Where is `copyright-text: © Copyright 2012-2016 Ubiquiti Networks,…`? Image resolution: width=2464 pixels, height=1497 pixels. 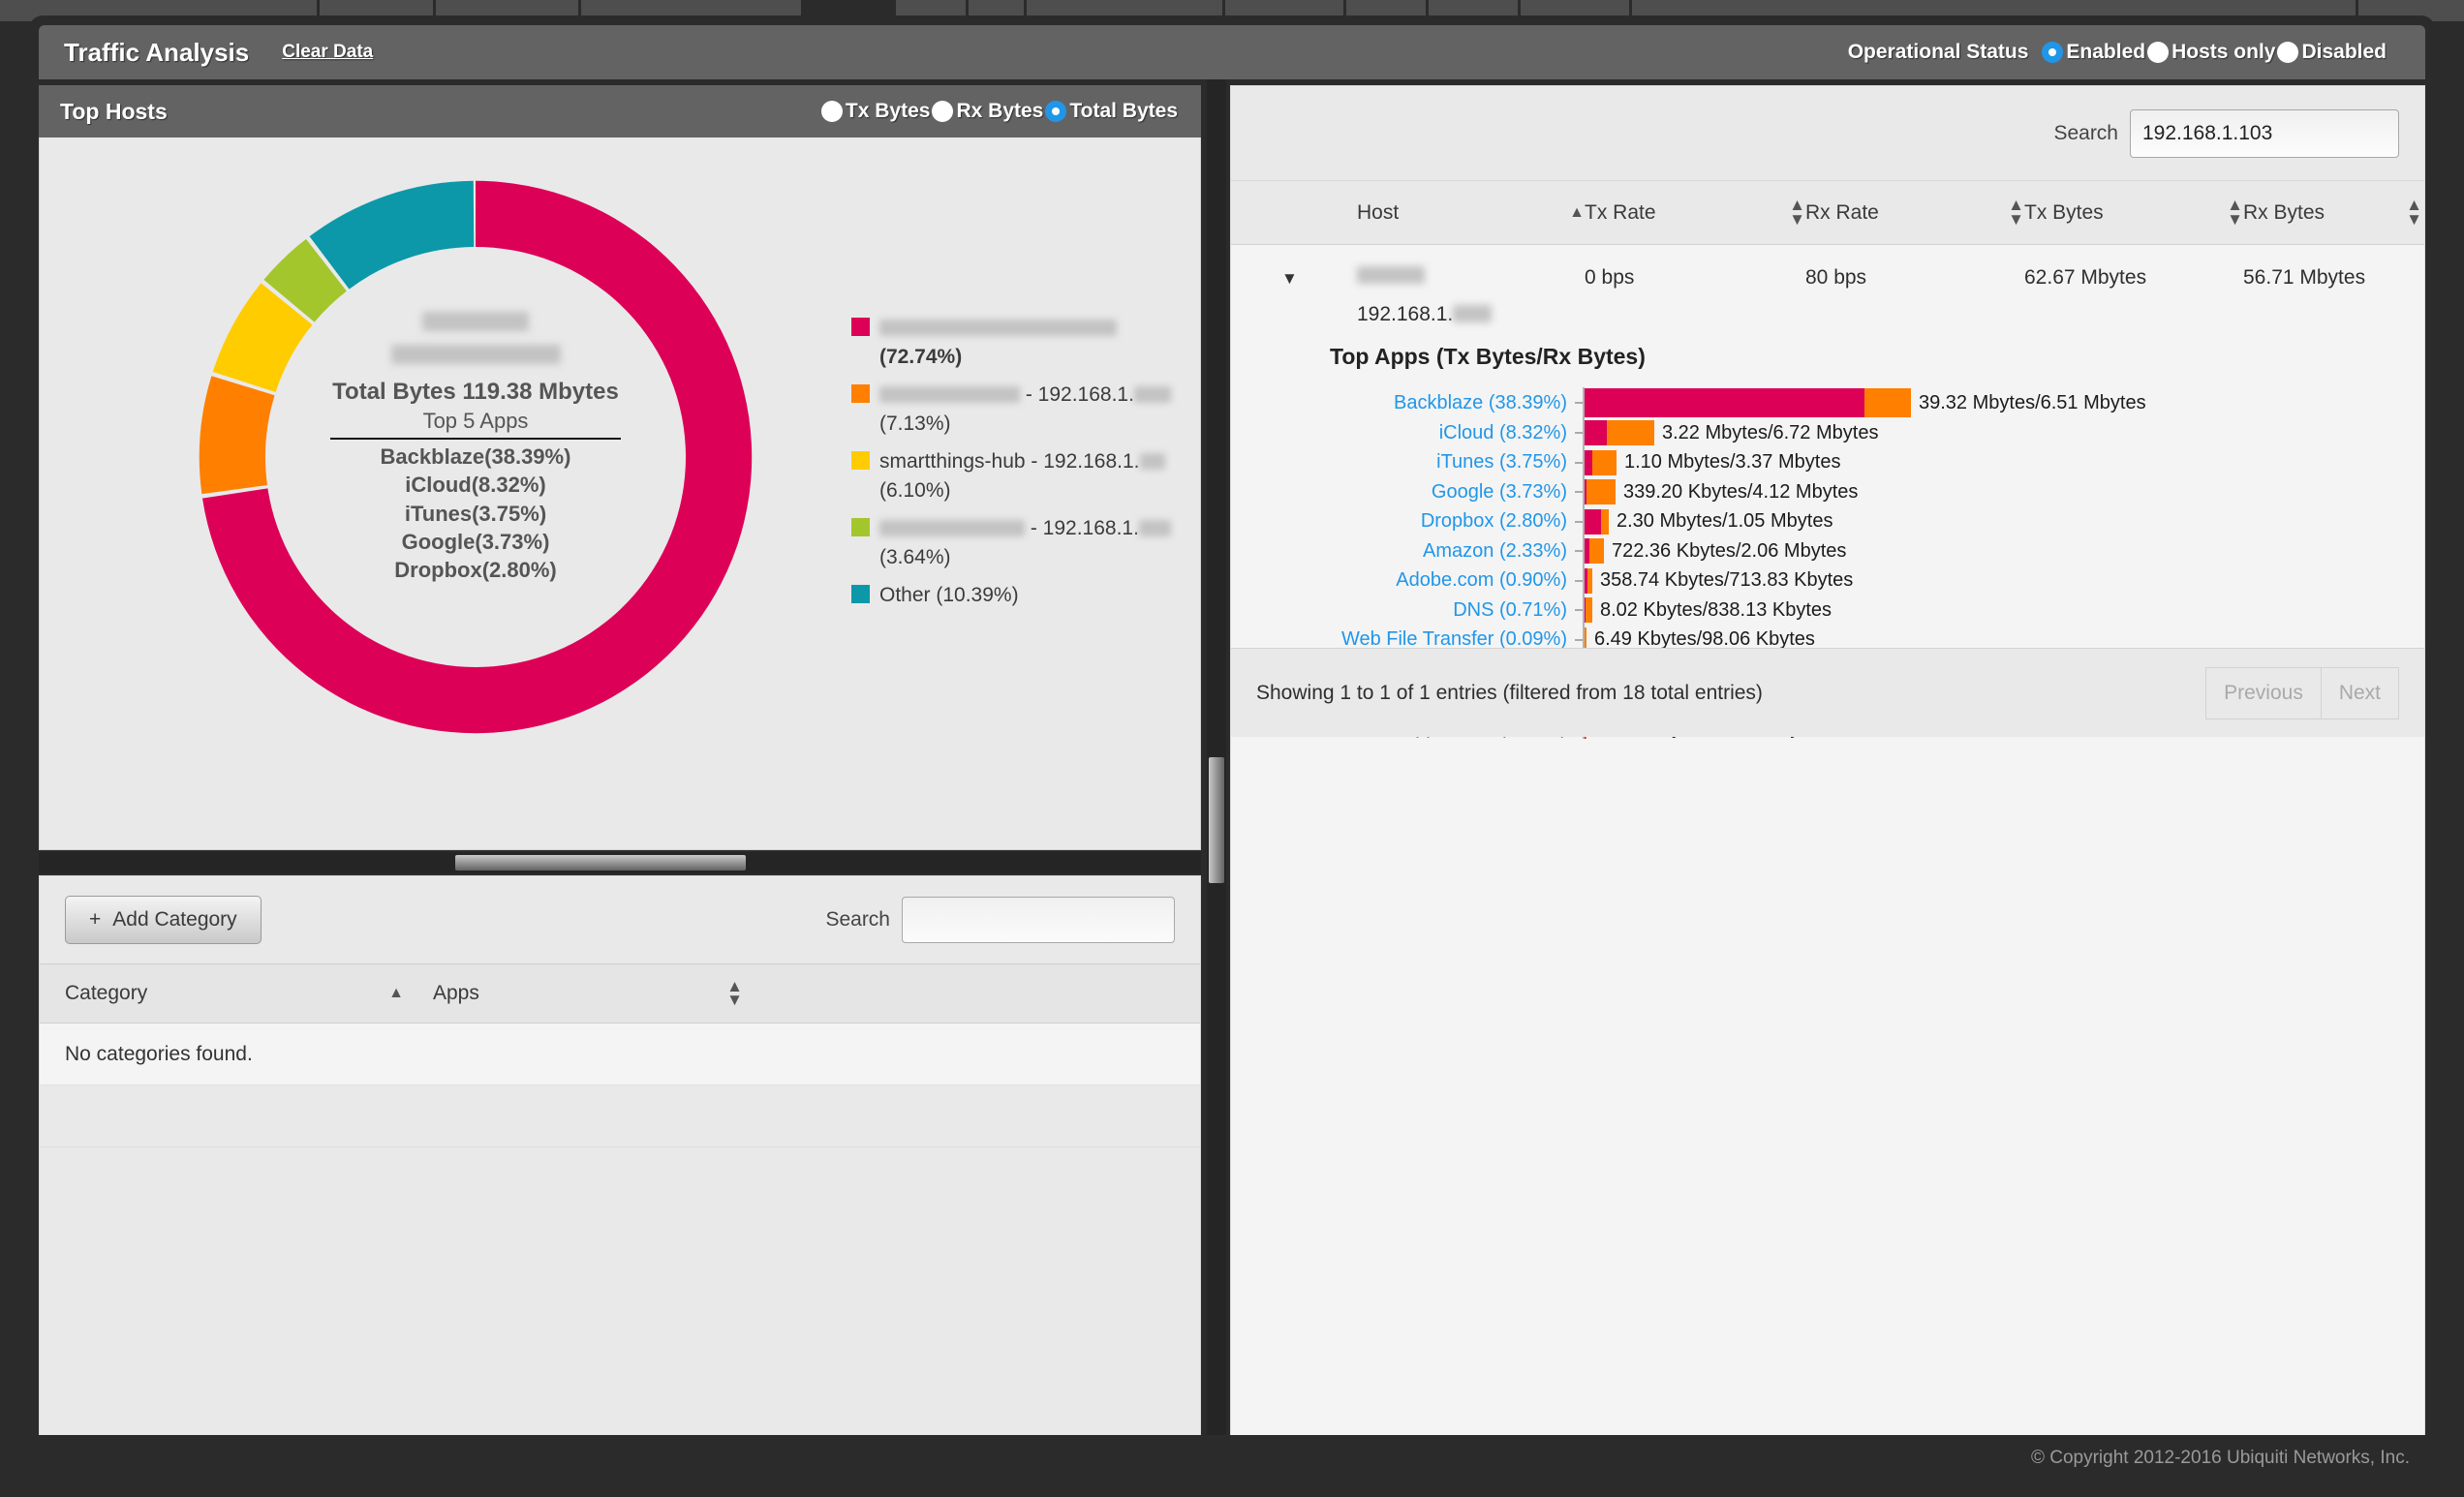
copyright-text: © Copyright 2012-2016 Ubiquiti Networks,… is located at coordinates (2220, 1458).